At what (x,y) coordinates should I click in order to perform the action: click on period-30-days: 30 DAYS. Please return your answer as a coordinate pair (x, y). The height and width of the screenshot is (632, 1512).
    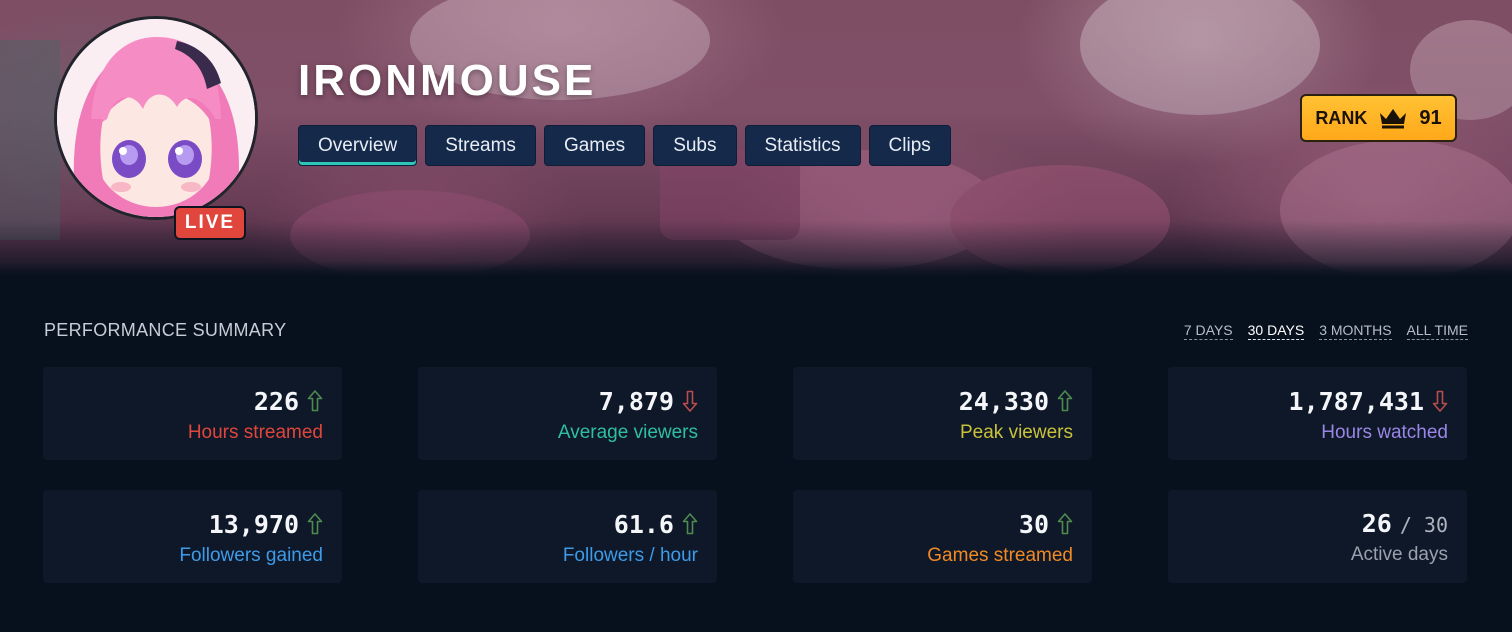
    Looking at the image, I should click on (1276, 331).